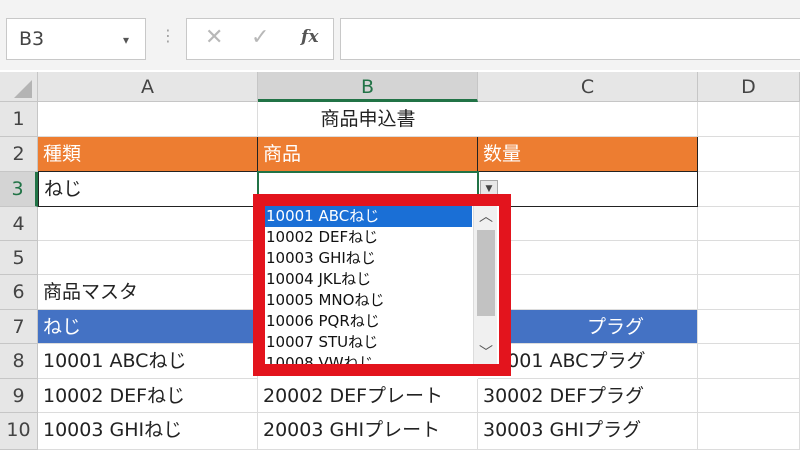  Describe the element at coordinates (148, 87) in the screenshot. I see `column-header-a: A` at that location.